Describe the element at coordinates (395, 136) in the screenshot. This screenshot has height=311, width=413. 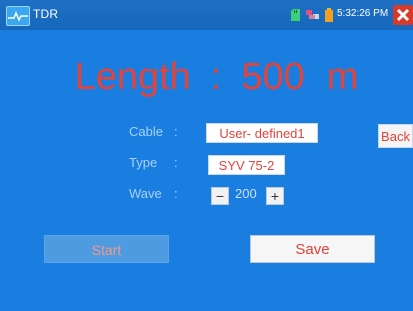
I see `back-button: Back` at that location.